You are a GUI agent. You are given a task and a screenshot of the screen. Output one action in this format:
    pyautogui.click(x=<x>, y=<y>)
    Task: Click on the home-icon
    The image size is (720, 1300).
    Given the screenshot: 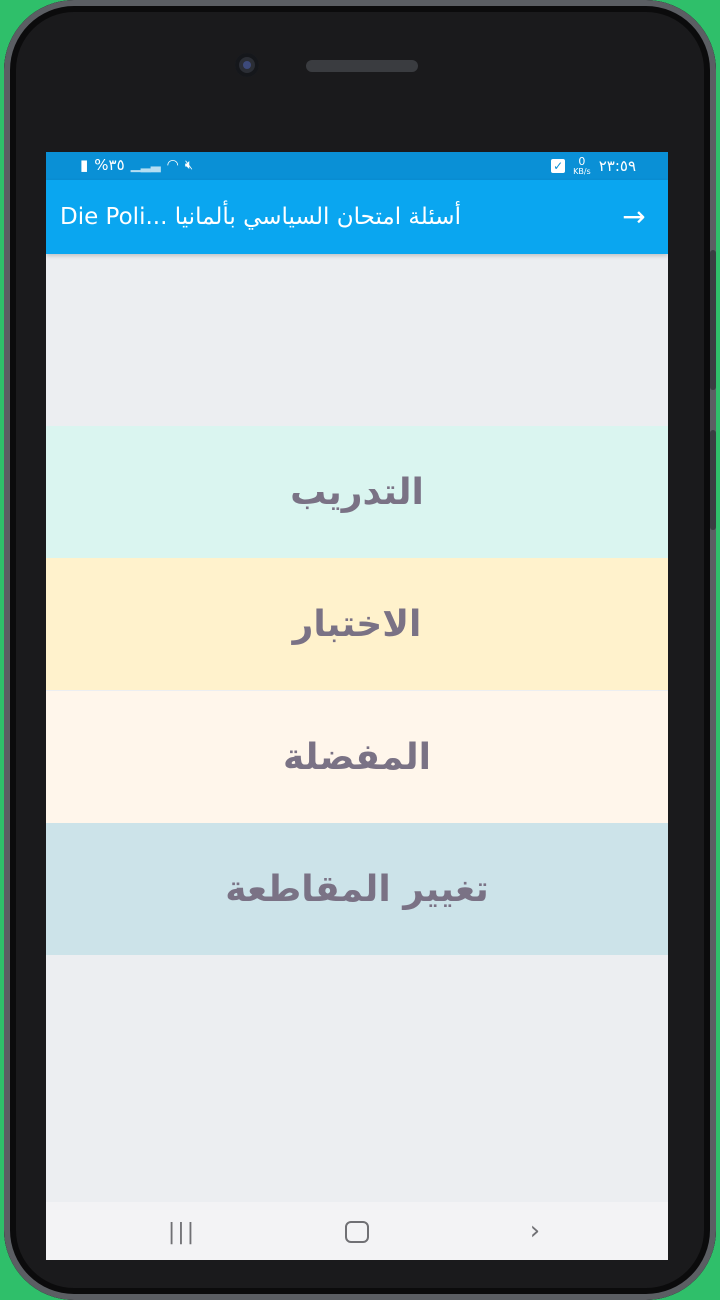 What is the action you would take?
    pyautogui.click(x=357, y=1231)
    